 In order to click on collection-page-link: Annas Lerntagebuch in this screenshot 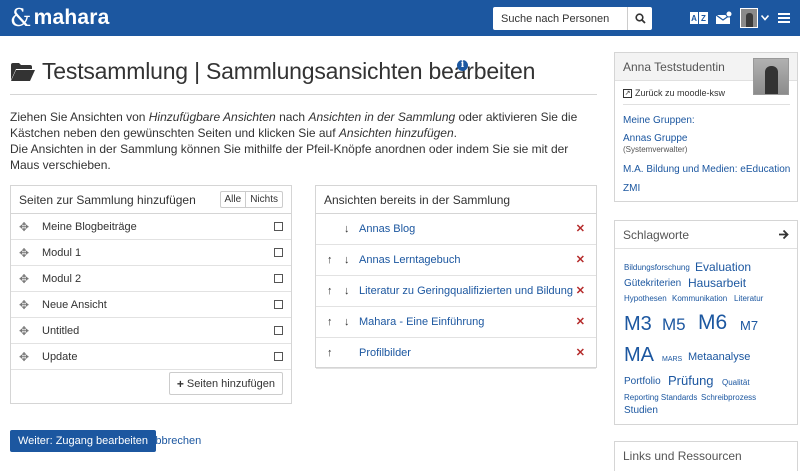, I will do `click(410, 260)`.